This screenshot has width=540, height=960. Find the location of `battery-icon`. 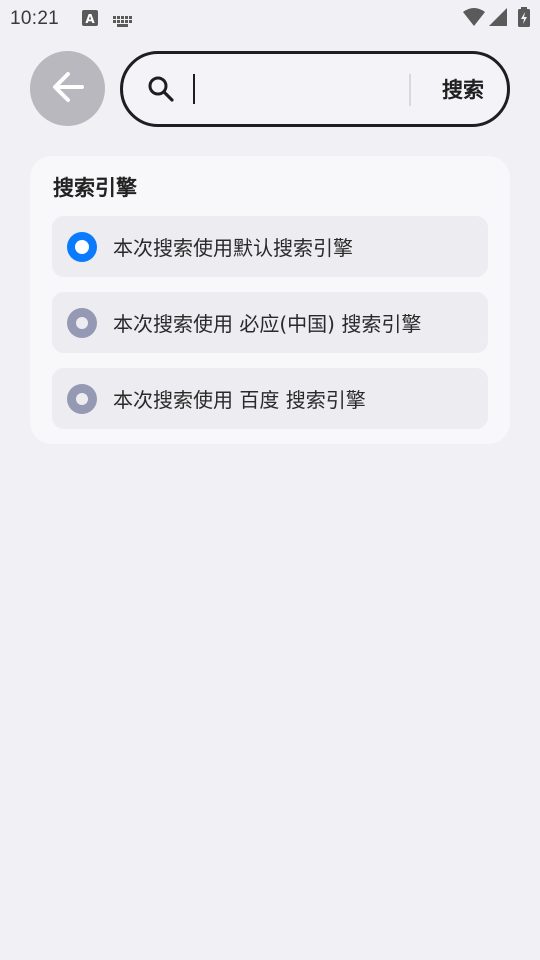

battery-icon is located at coordinates (524, 19).